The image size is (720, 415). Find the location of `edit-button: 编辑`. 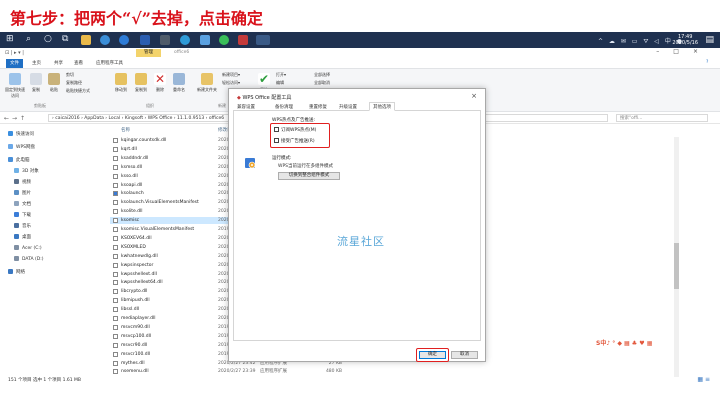

edit-button: 编辑 is located at coordinates (280, 83).